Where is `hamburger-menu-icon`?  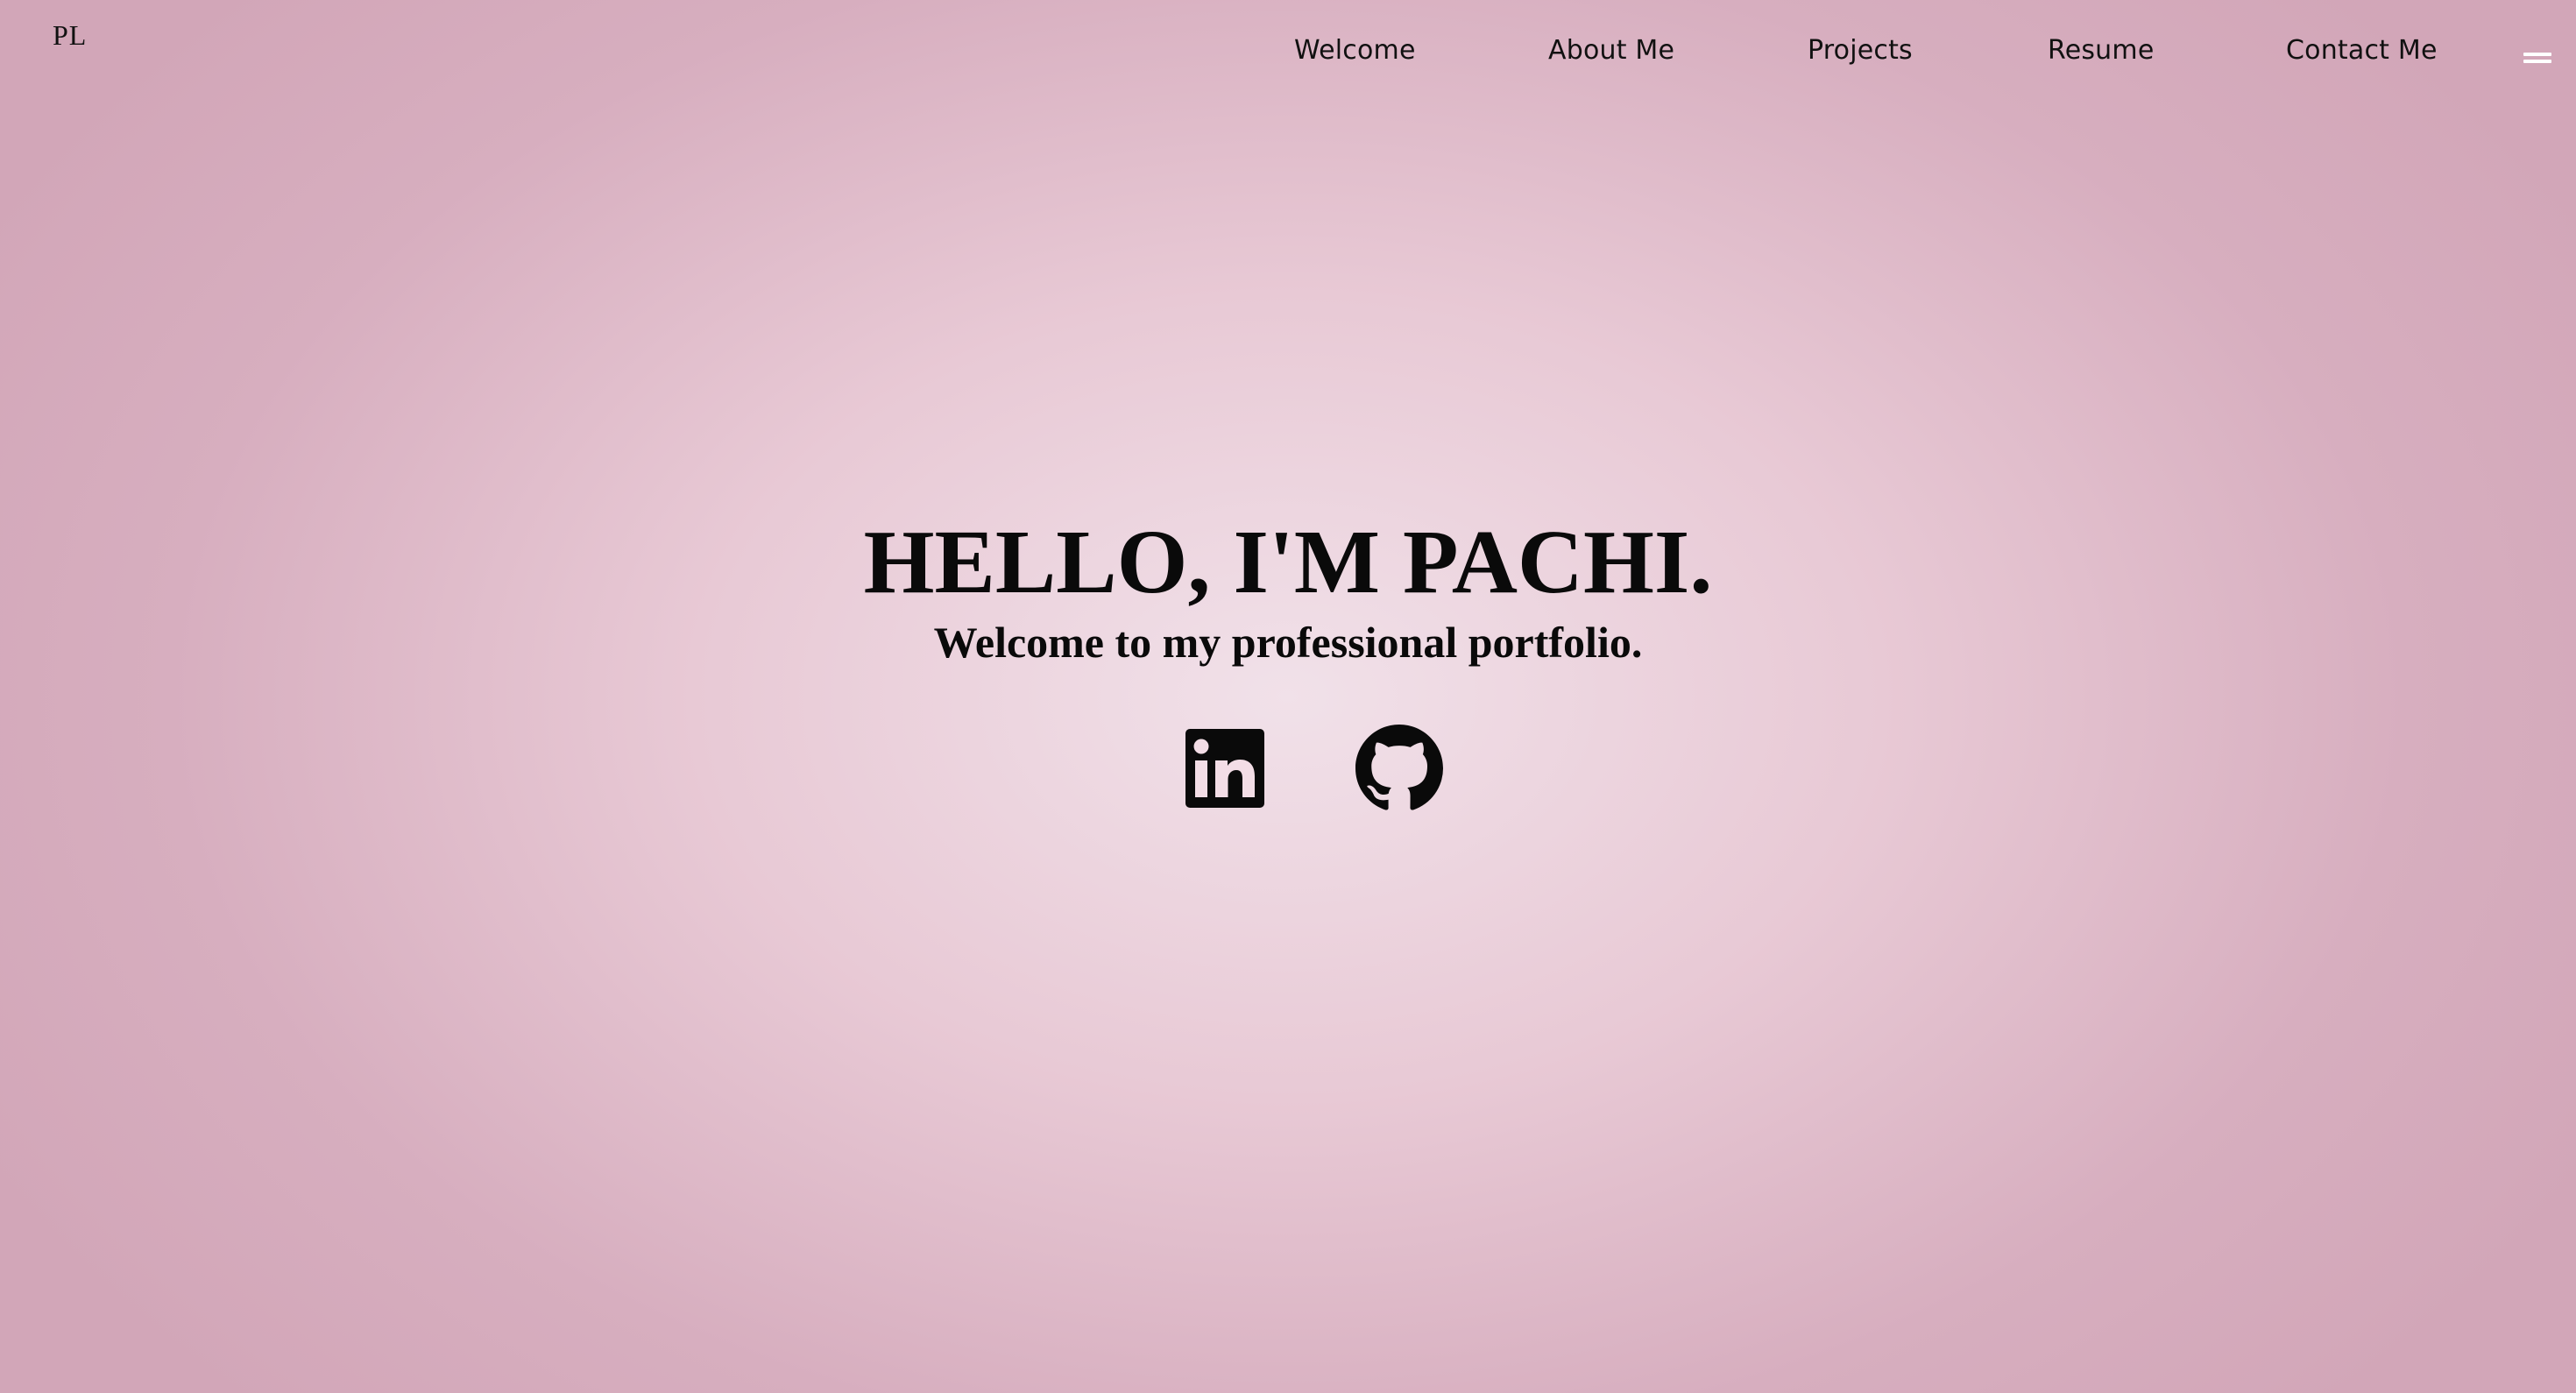 hamburger-menu-icon is located at coordinates (2537, 59).